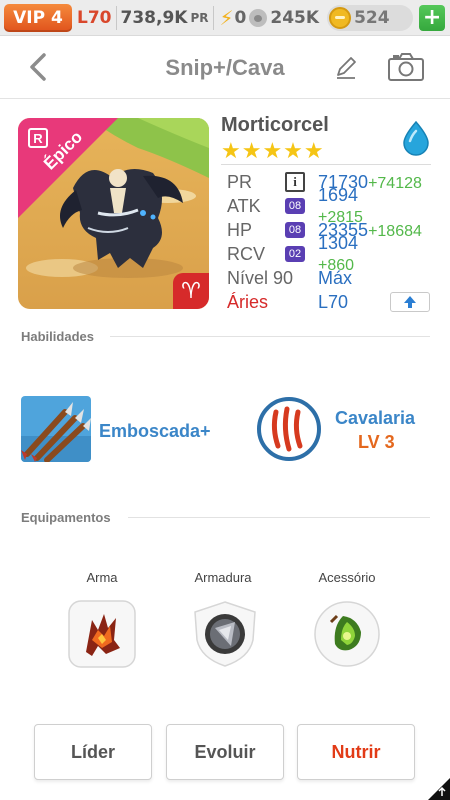  What do you see at coordinates (154, 17) in the screenshot?
I see `player-power: 738,9K` at bounding box center [154, 17].